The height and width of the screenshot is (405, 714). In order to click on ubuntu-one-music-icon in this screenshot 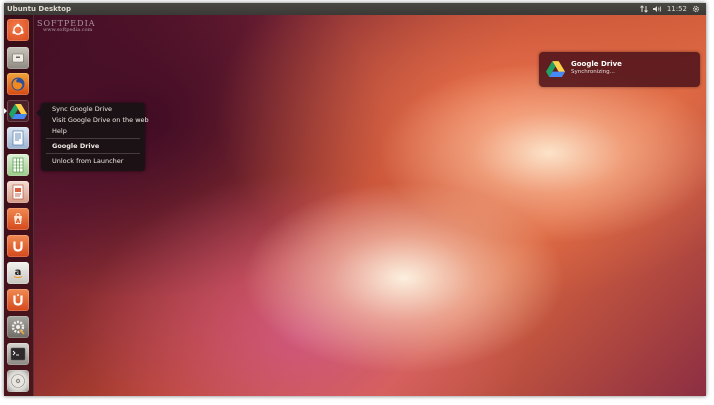, I will do `click(18, 300)`.